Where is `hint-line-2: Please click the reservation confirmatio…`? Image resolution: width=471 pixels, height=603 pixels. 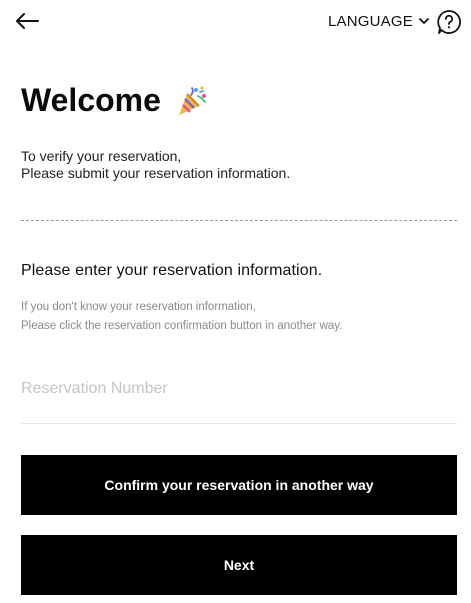
hint-line-2: Please click the reservation confirmatio… is located at coordinates (182, 326).